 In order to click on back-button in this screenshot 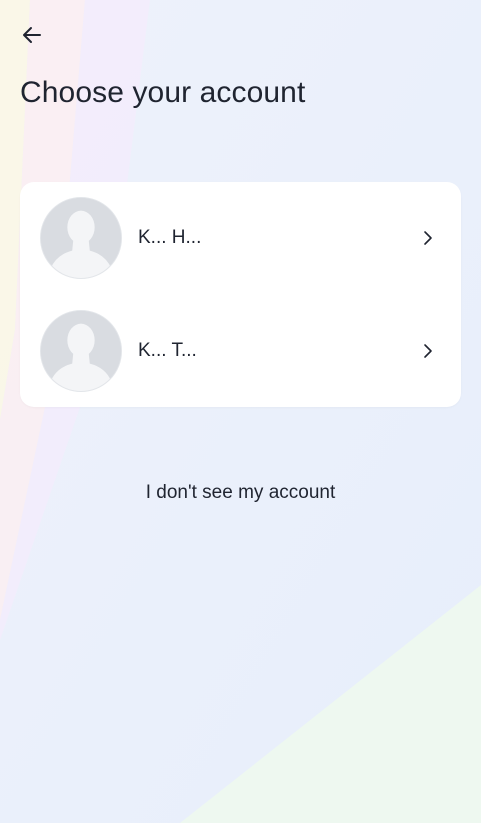, I will do `click(34, 37)`.